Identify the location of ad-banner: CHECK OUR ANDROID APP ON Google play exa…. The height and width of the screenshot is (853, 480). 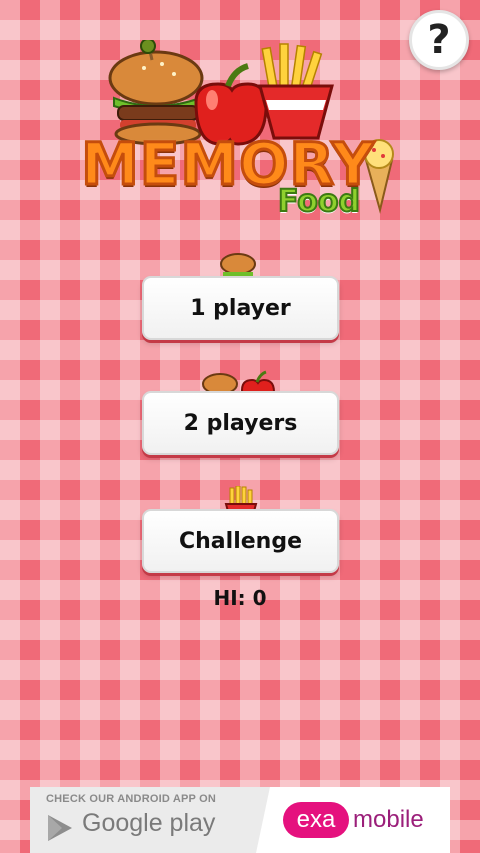
(240, 820).